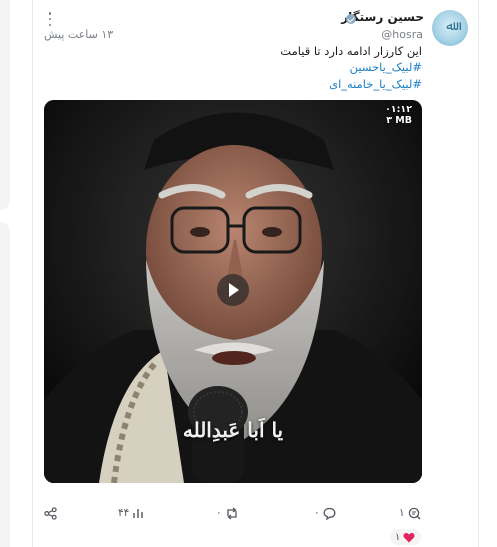 This screenshot has width=497, height=547. What do you see at coordinates (32, 273) in the screenshot?
I see `card-border-left` at bounding box center [32, 273].